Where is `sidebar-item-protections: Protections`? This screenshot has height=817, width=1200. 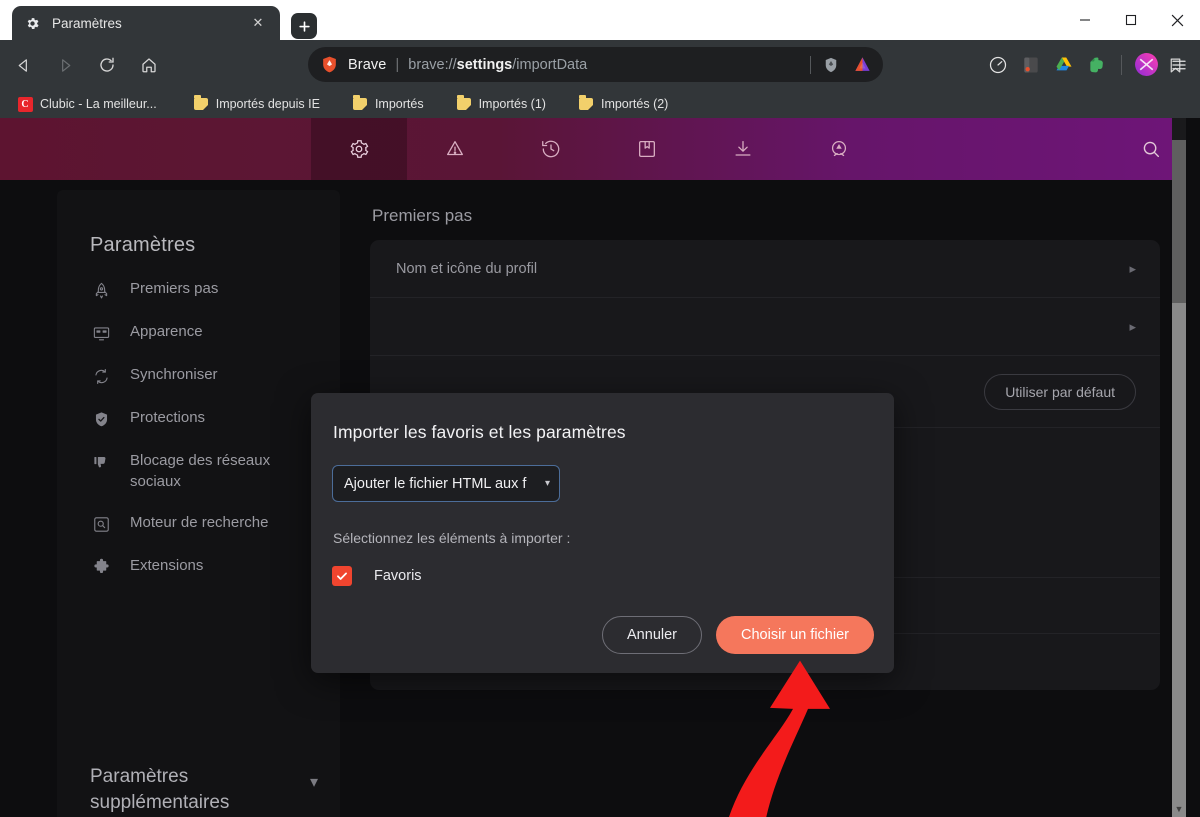
sidebar-item-protections: Protections is located at coordinates (198, 418).